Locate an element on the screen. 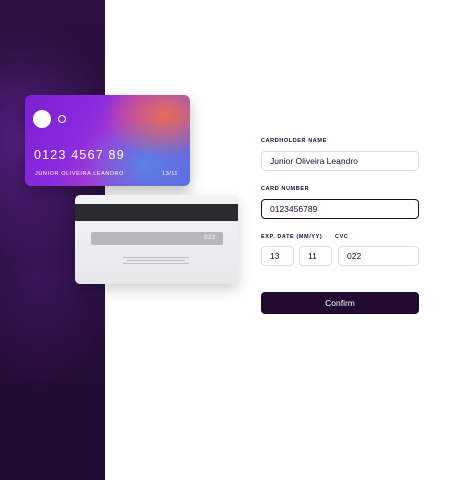  confirm-button: Confirm is located at coordinates (340, 303).